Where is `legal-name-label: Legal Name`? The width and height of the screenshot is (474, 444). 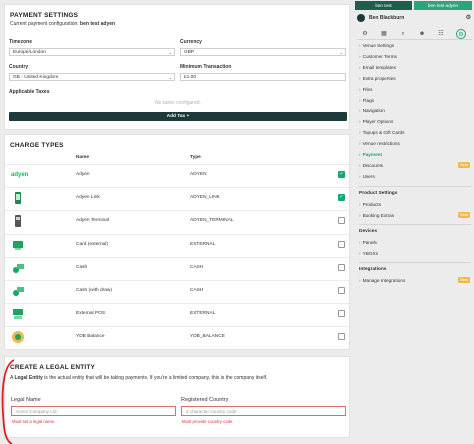 legal-name-label: Legal Name is located at coordinates (26, 400).